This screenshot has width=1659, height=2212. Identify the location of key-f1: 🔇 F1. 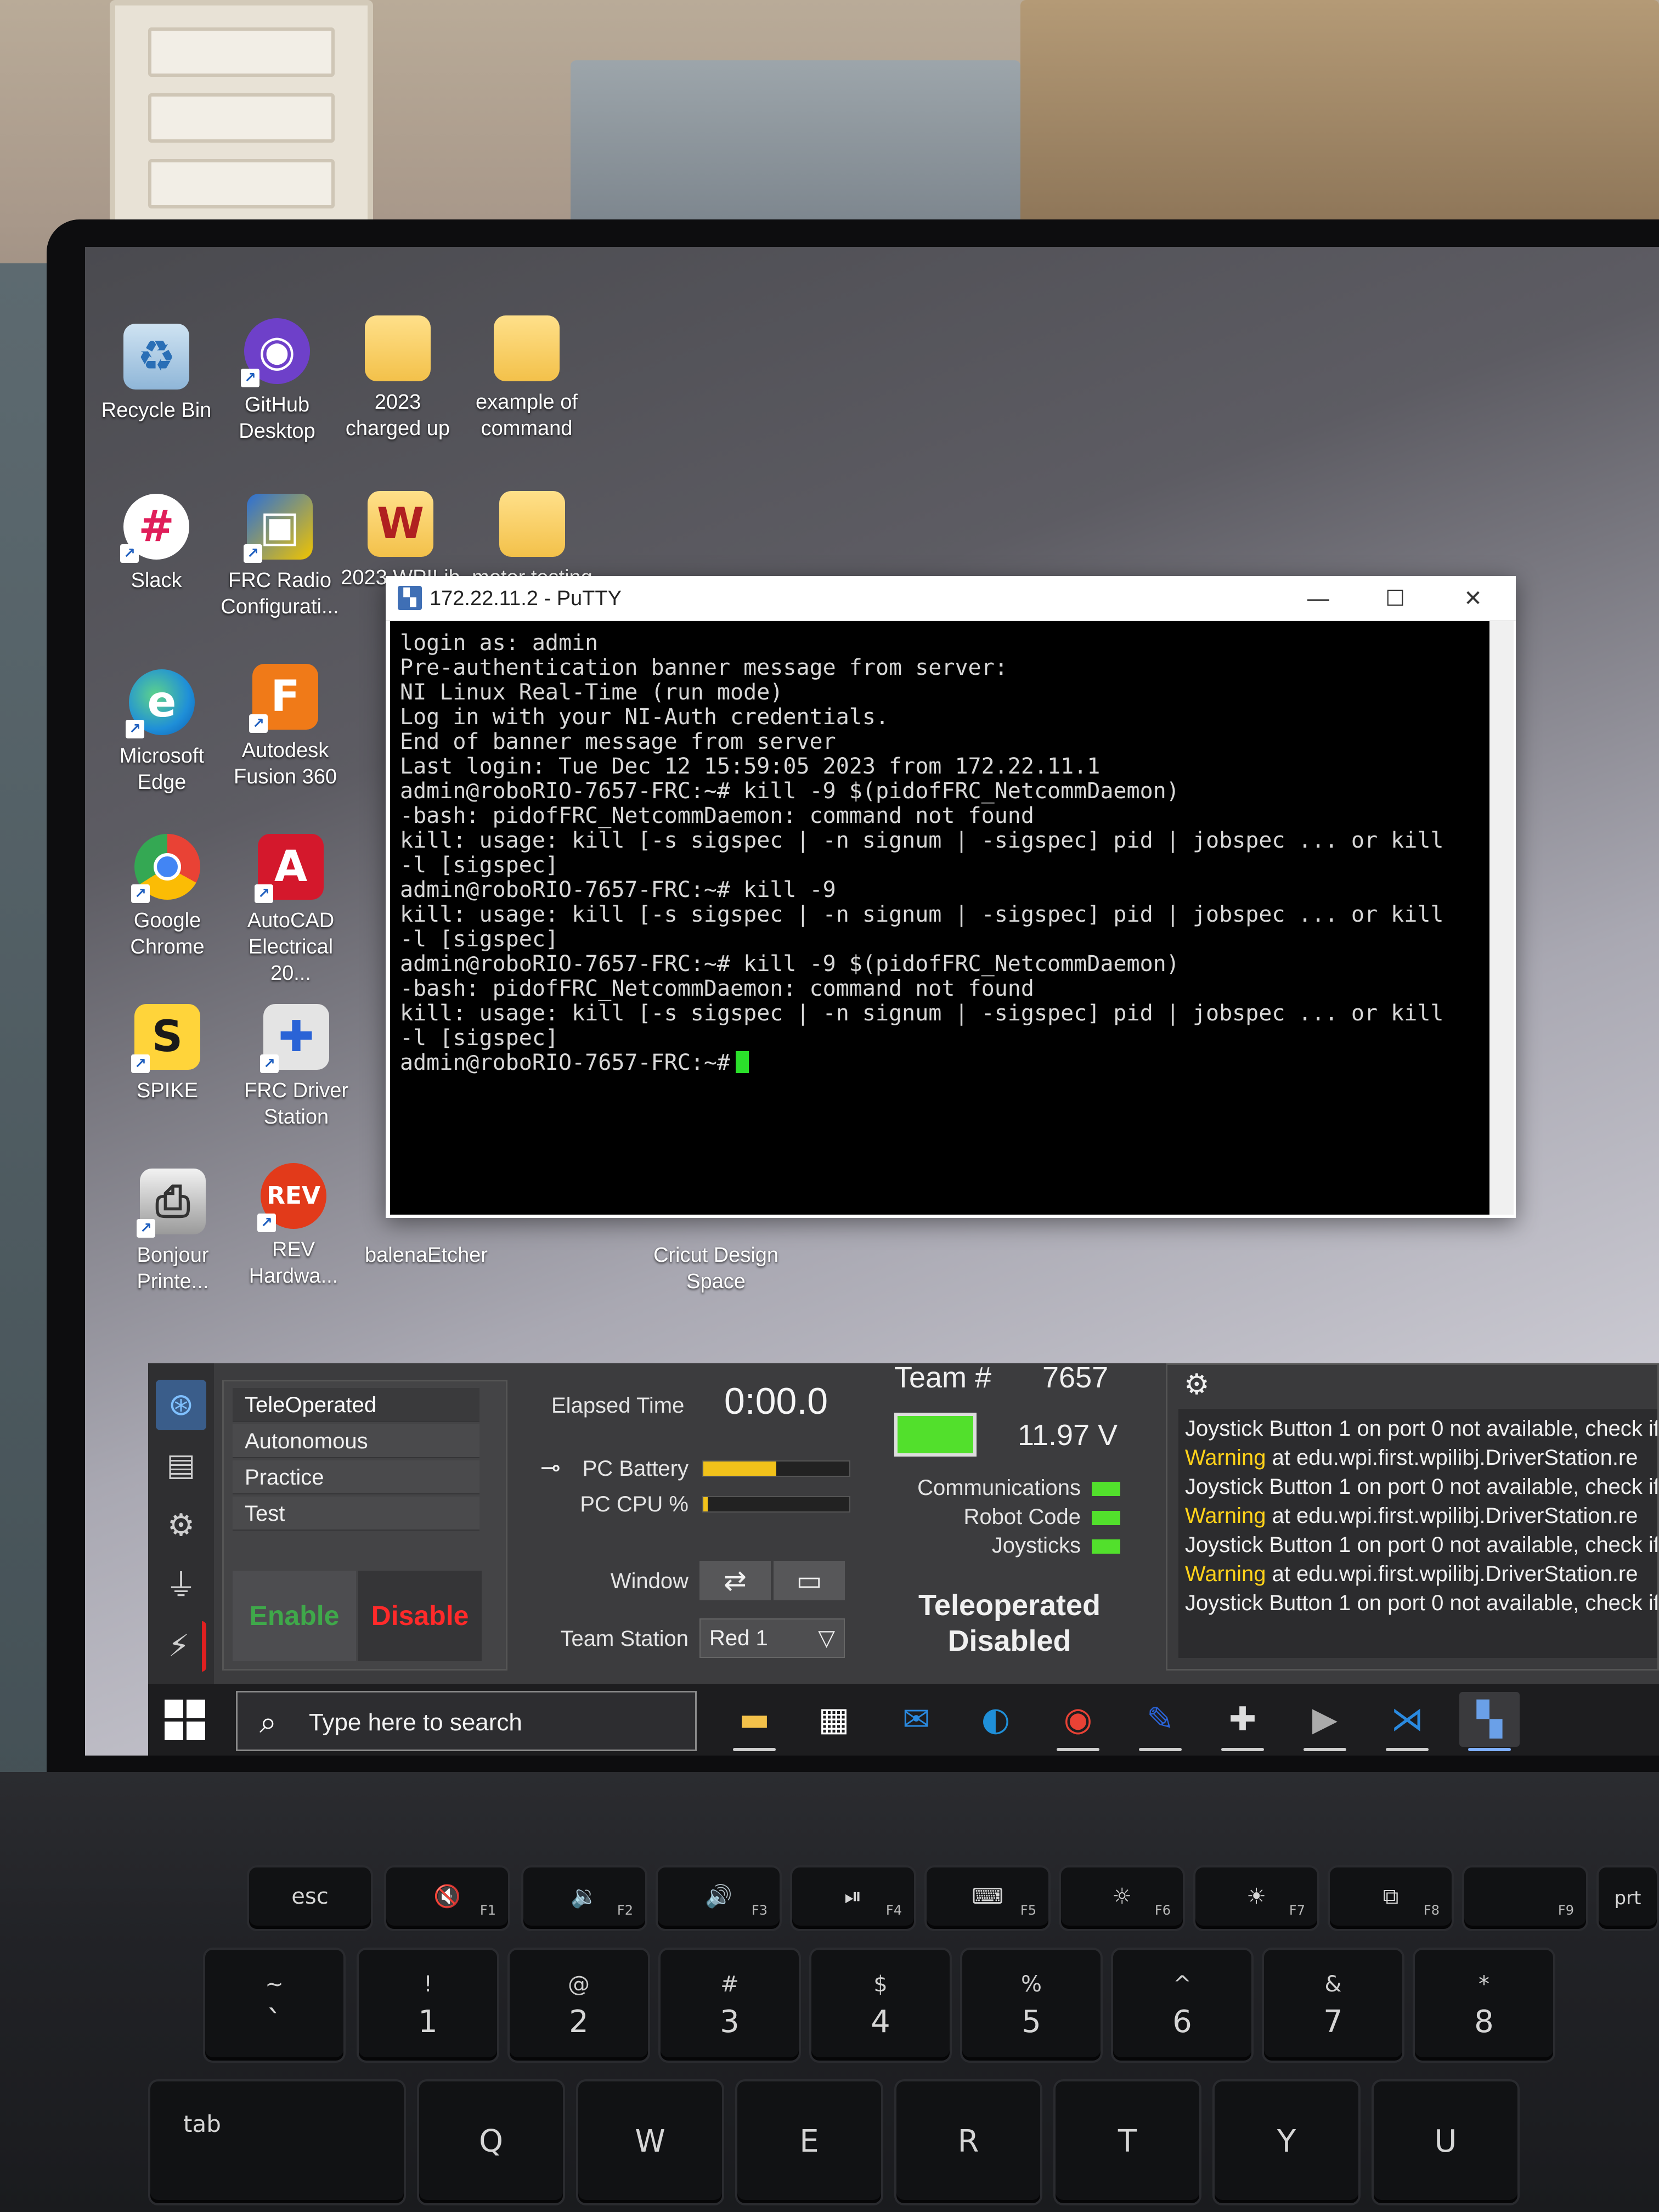
(447, 1898).